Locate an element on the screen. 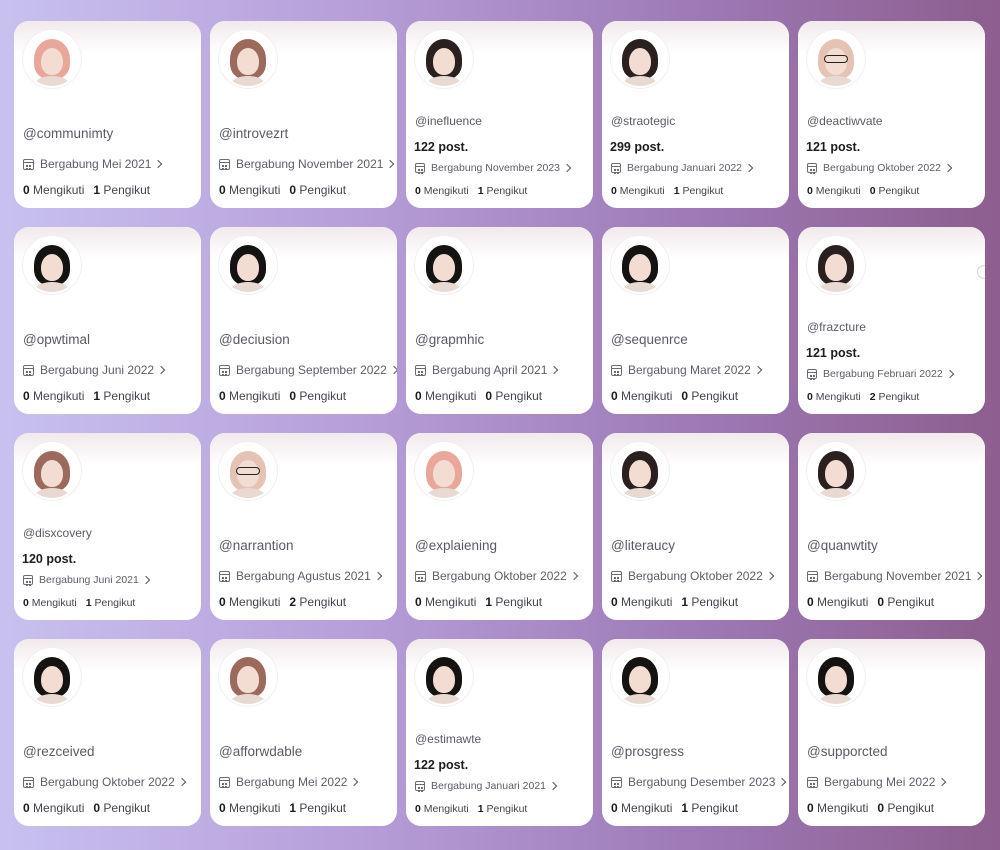  profile-handle: @frazcture is located at coordinates (836, 327).